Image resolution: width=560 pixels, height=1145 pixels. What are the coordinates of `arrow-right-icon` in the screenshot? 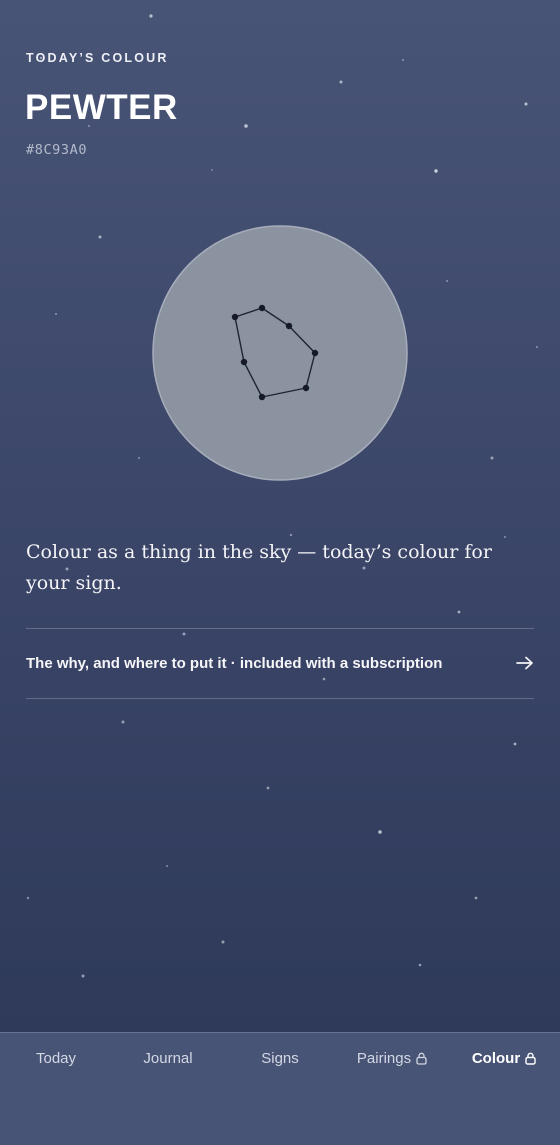 It's located at (524, 663).